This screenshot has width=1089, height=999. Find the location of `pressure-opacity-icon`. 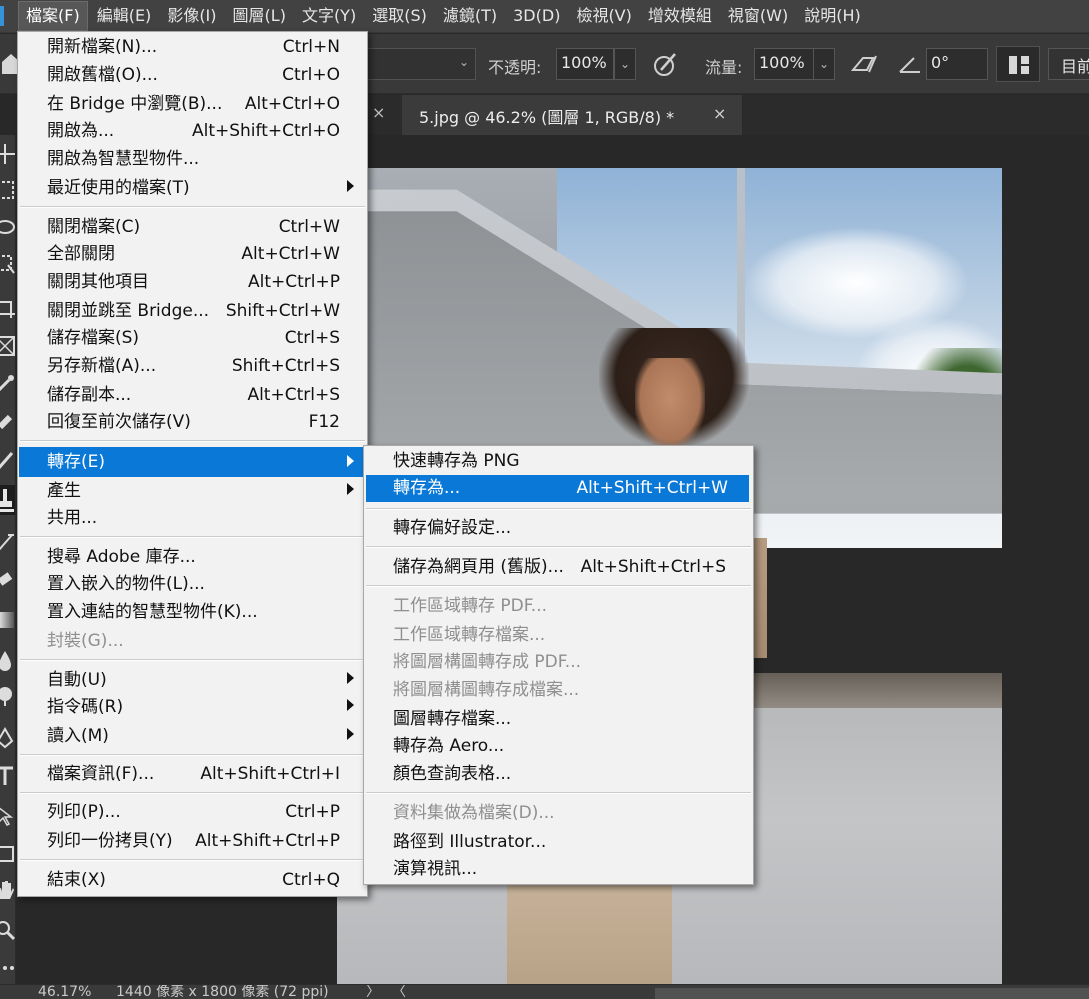

pressure-opacity-icon is located at coordinates (666, 64).